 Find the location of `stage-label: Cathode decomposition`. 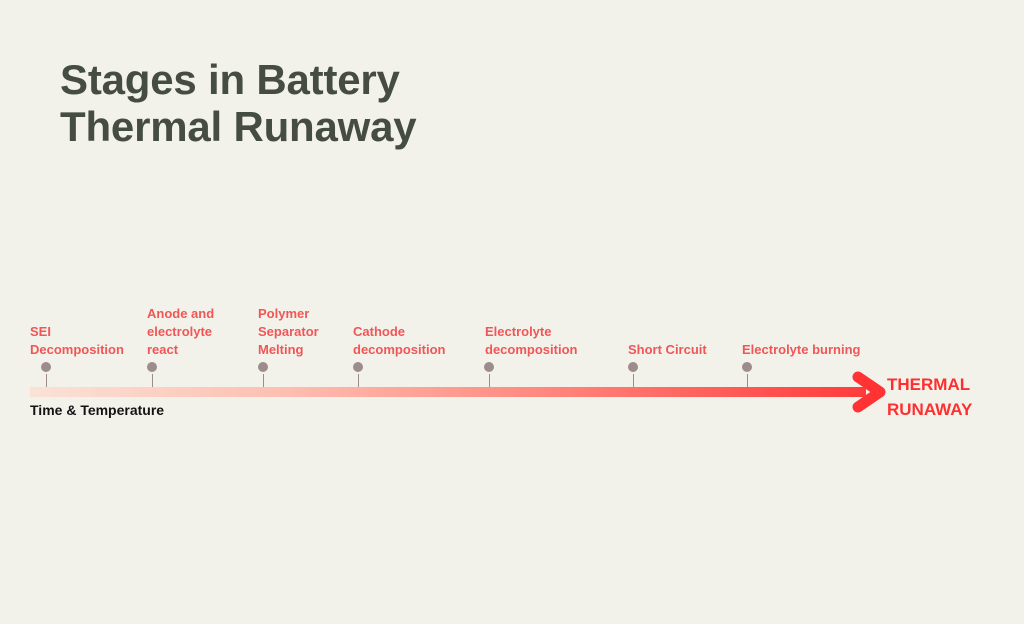

stage-label: Cathode decomposition is located at coordinates (399, 341).